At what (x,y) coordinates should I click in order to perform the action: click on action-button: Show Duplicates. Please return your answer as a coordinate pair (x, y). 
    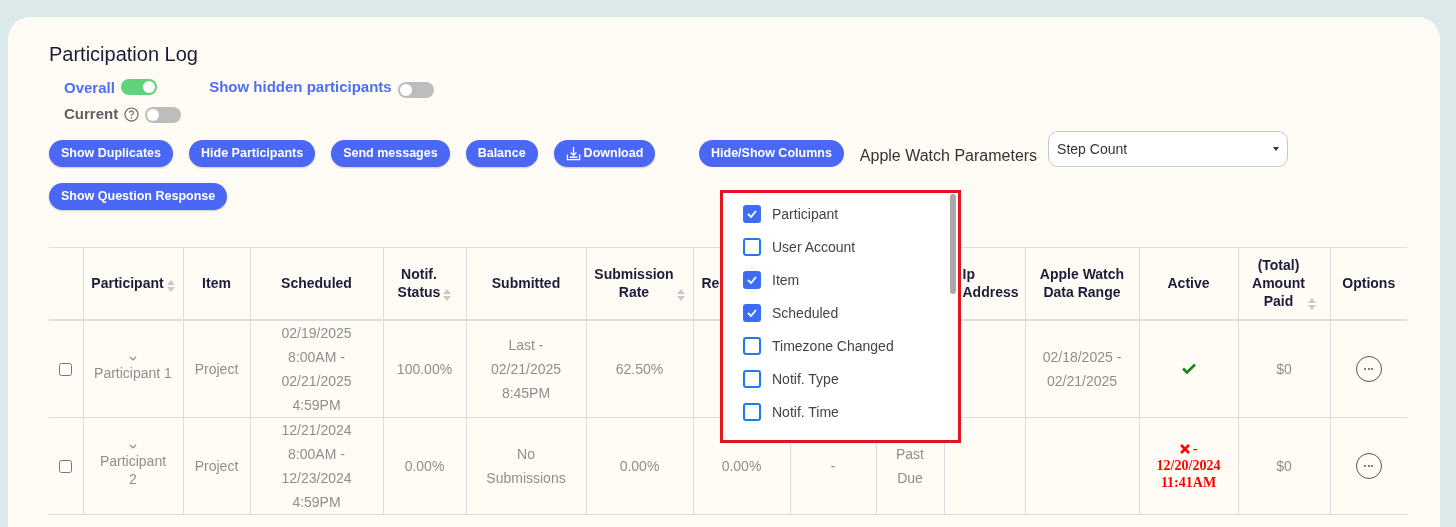
    Looking at the image, I should click on (111, 153).